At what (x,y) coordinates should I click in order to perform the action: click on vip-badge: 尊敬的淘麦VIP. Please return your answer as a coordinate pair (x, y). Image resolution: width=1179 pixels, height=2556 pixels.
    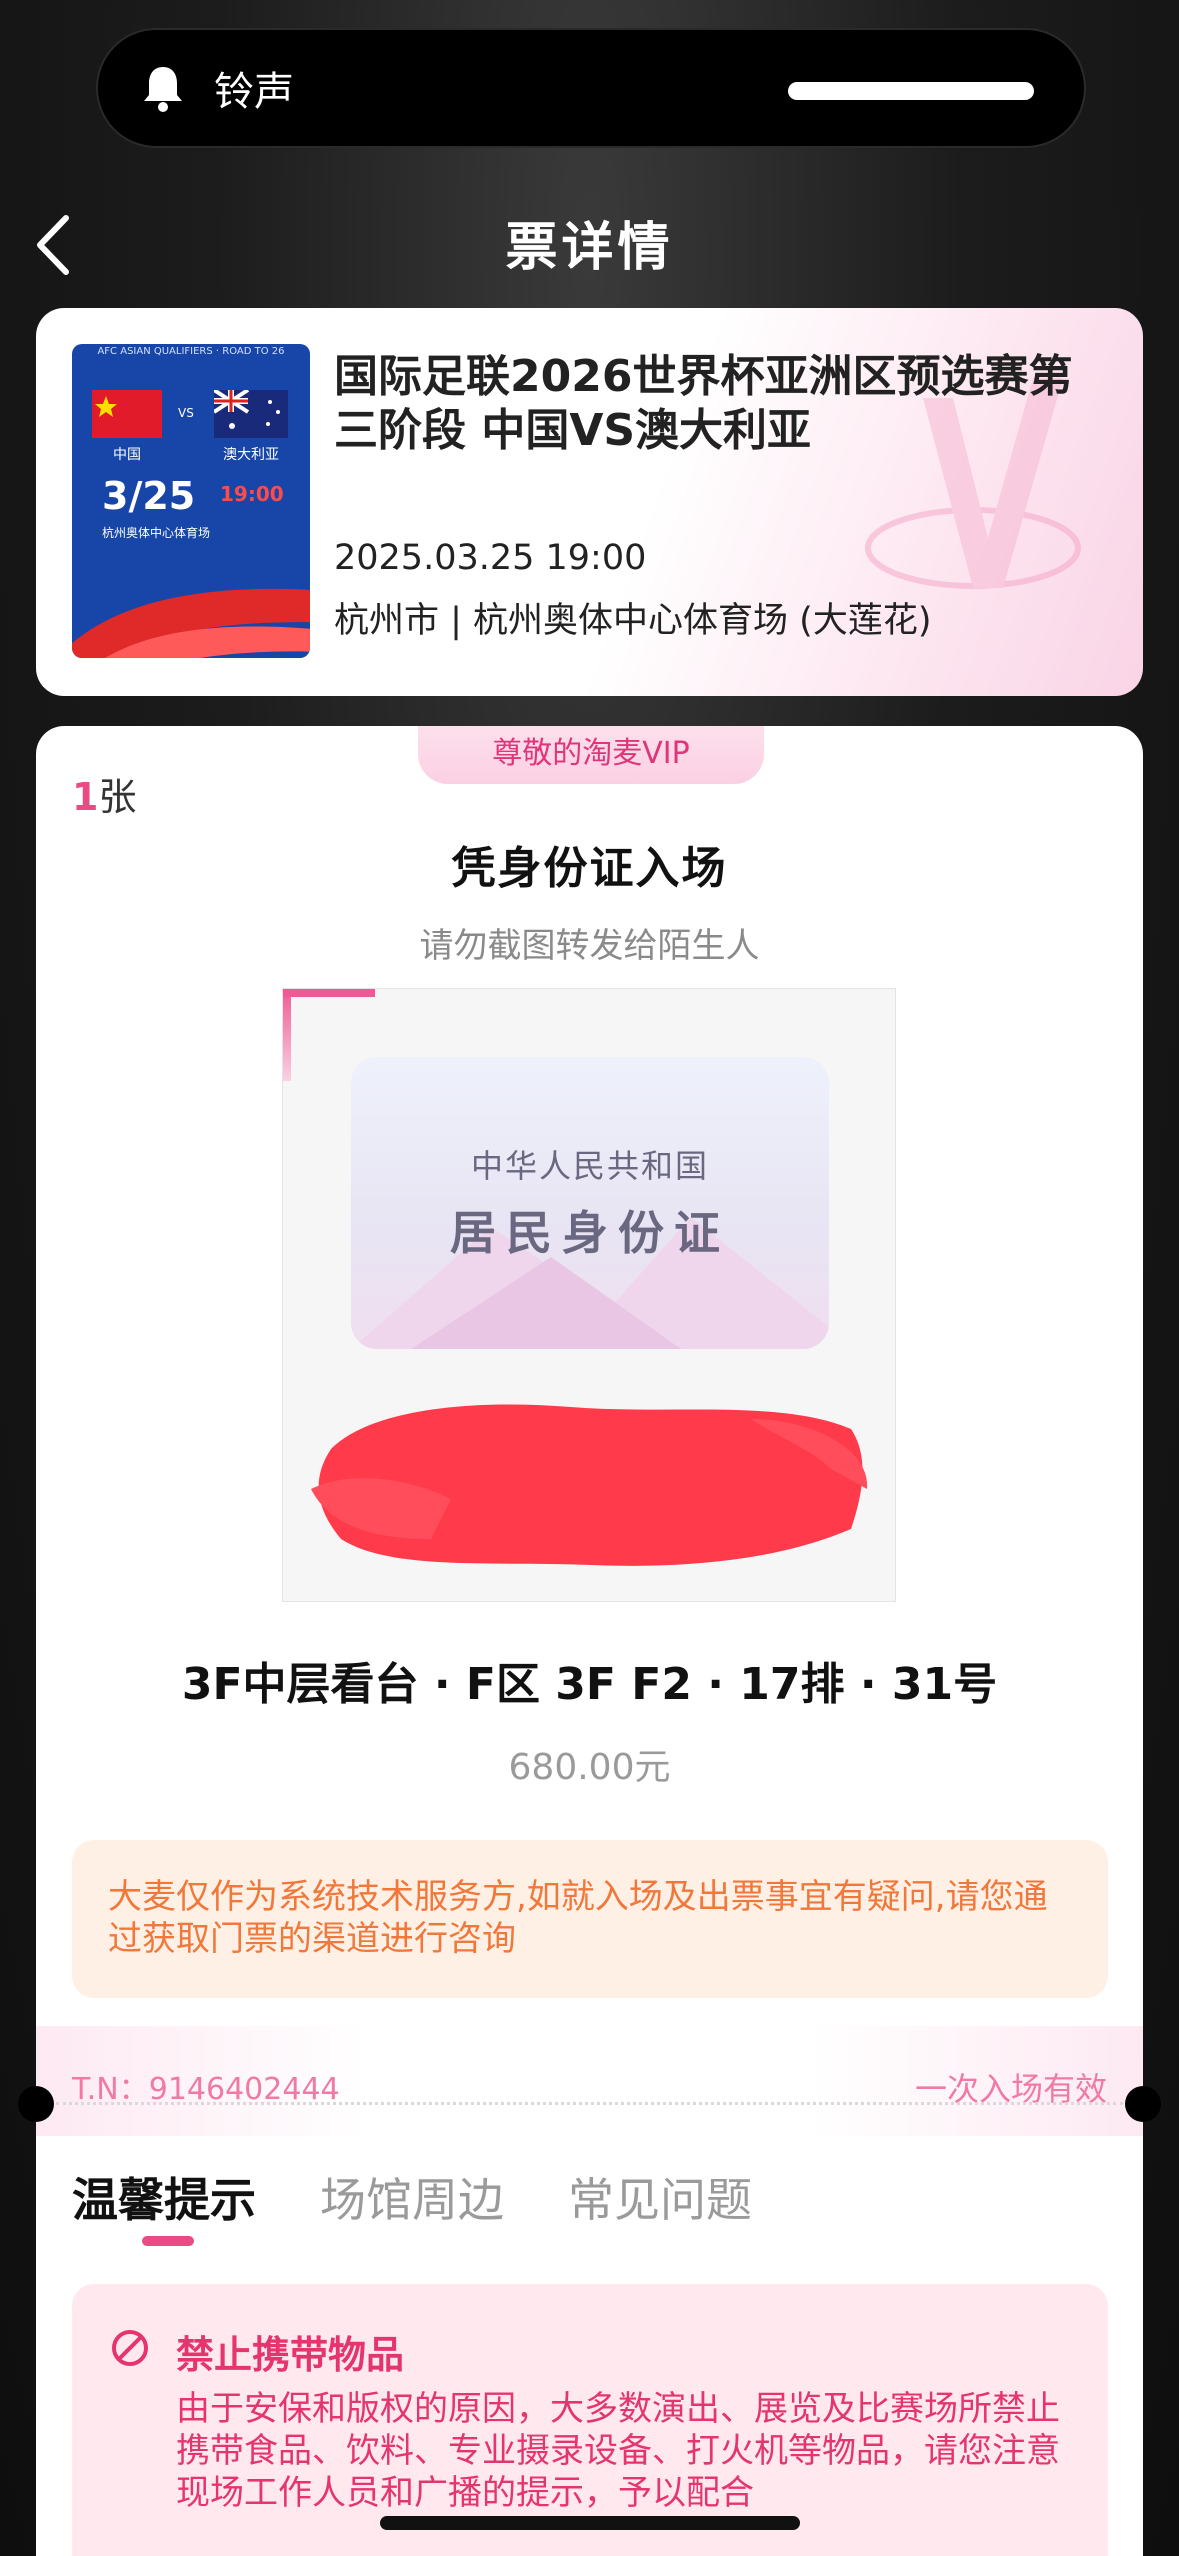
    Looking at the image, I should click on (591, 755).